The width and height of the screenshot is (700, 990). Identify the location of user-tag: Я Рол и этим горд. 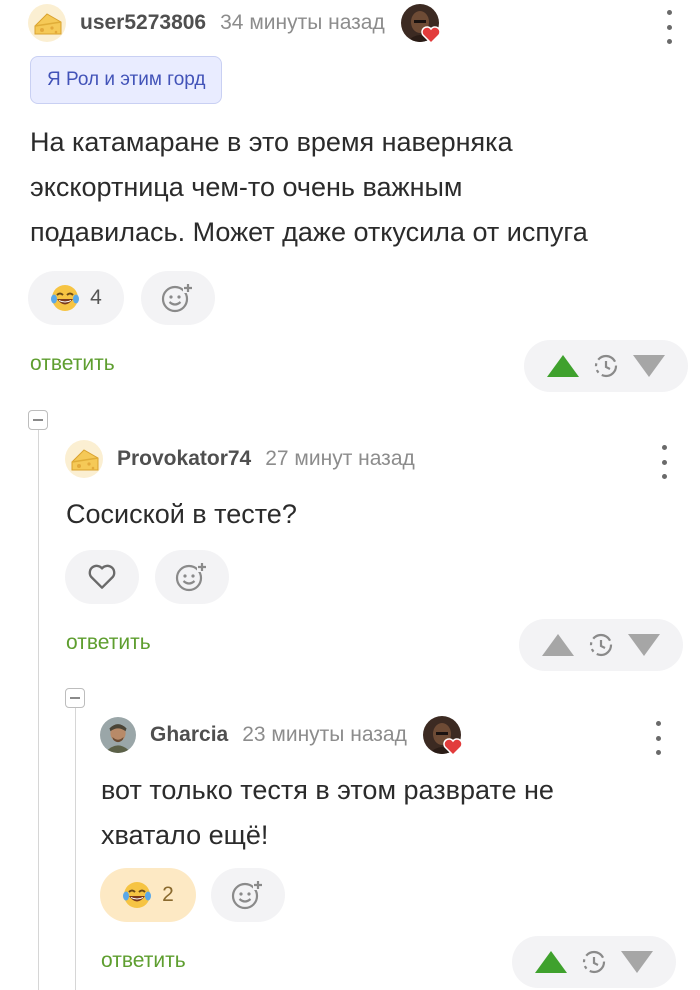
(126, 80).